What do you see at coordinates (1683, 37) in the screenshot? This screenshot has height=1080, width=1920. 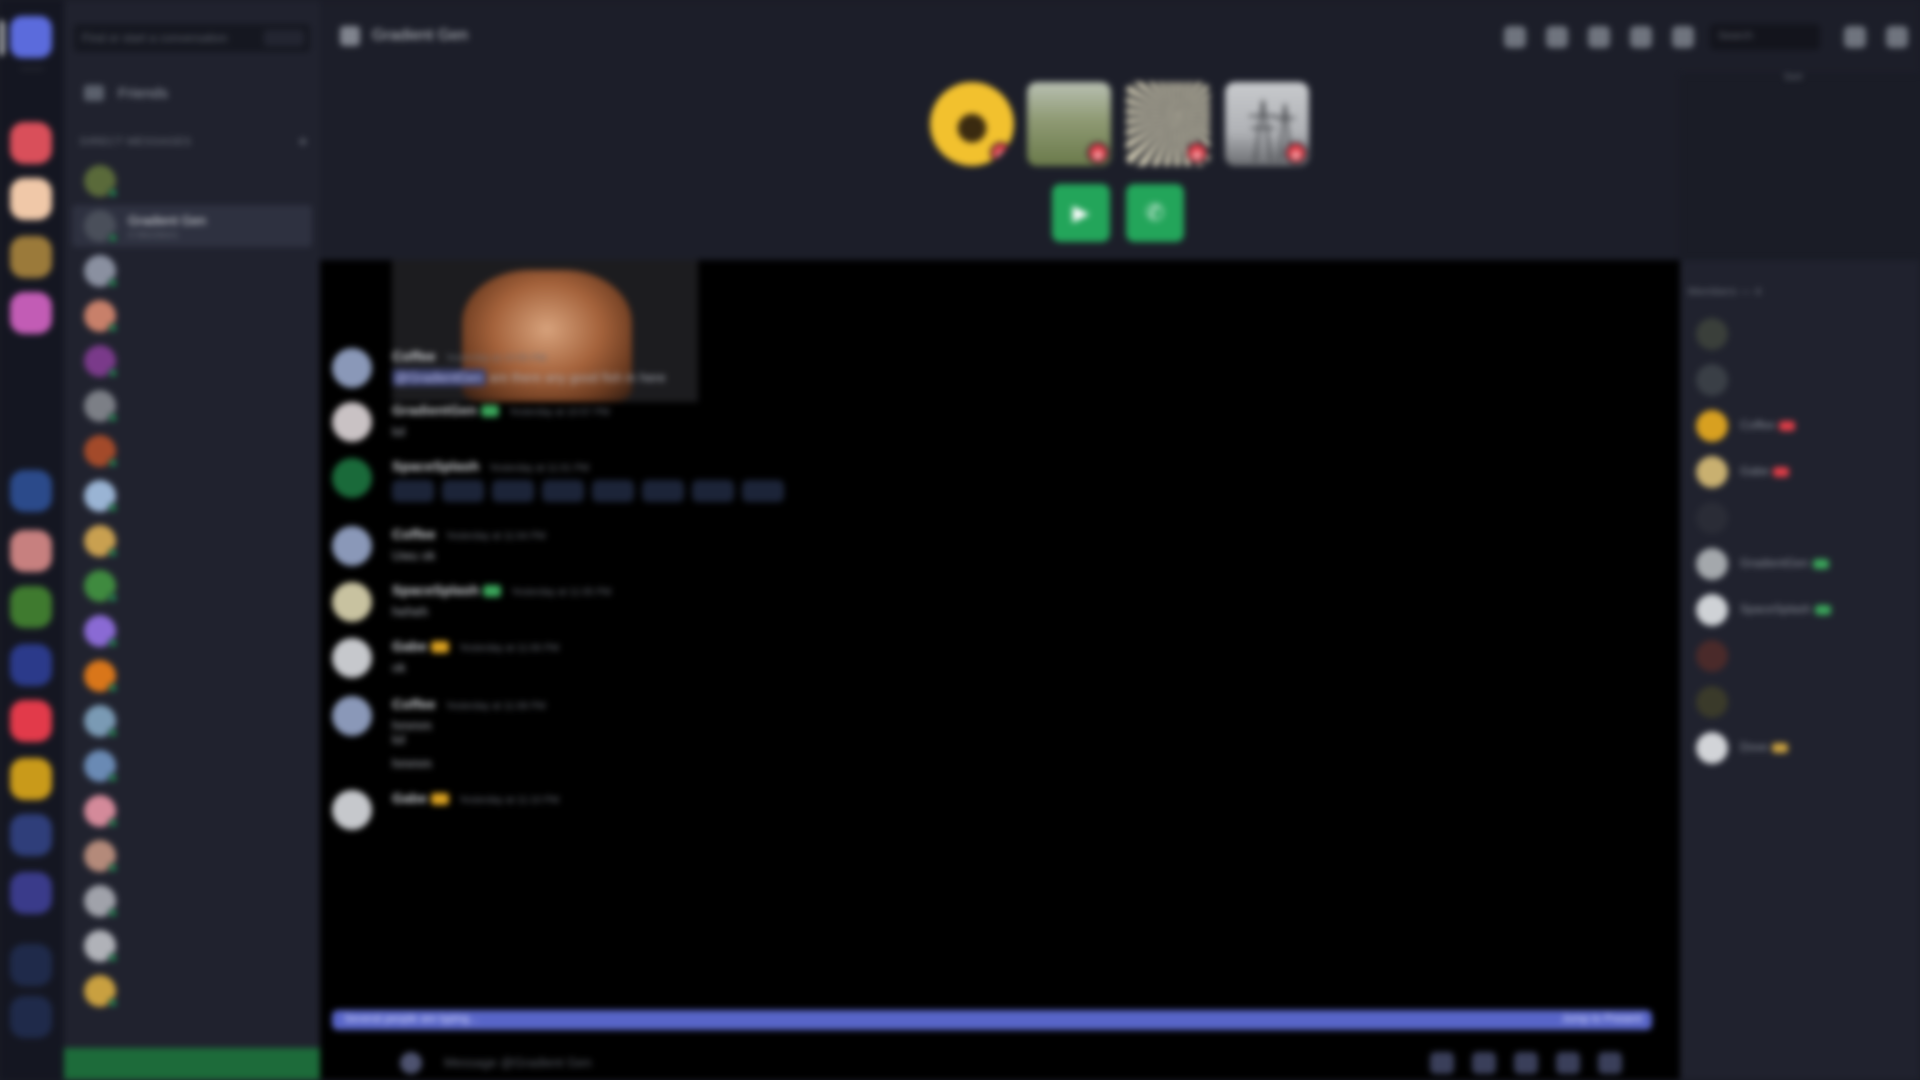 I see `members-toggle-icon` at bounding box center [1683, 37].